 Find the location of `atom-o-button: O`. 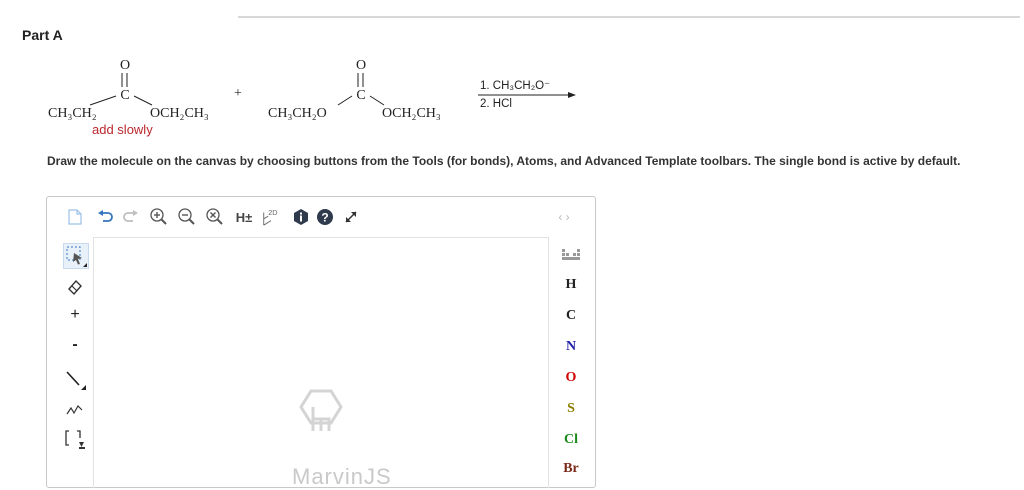

atom-o-button: O is located at coordinates (571, 378).